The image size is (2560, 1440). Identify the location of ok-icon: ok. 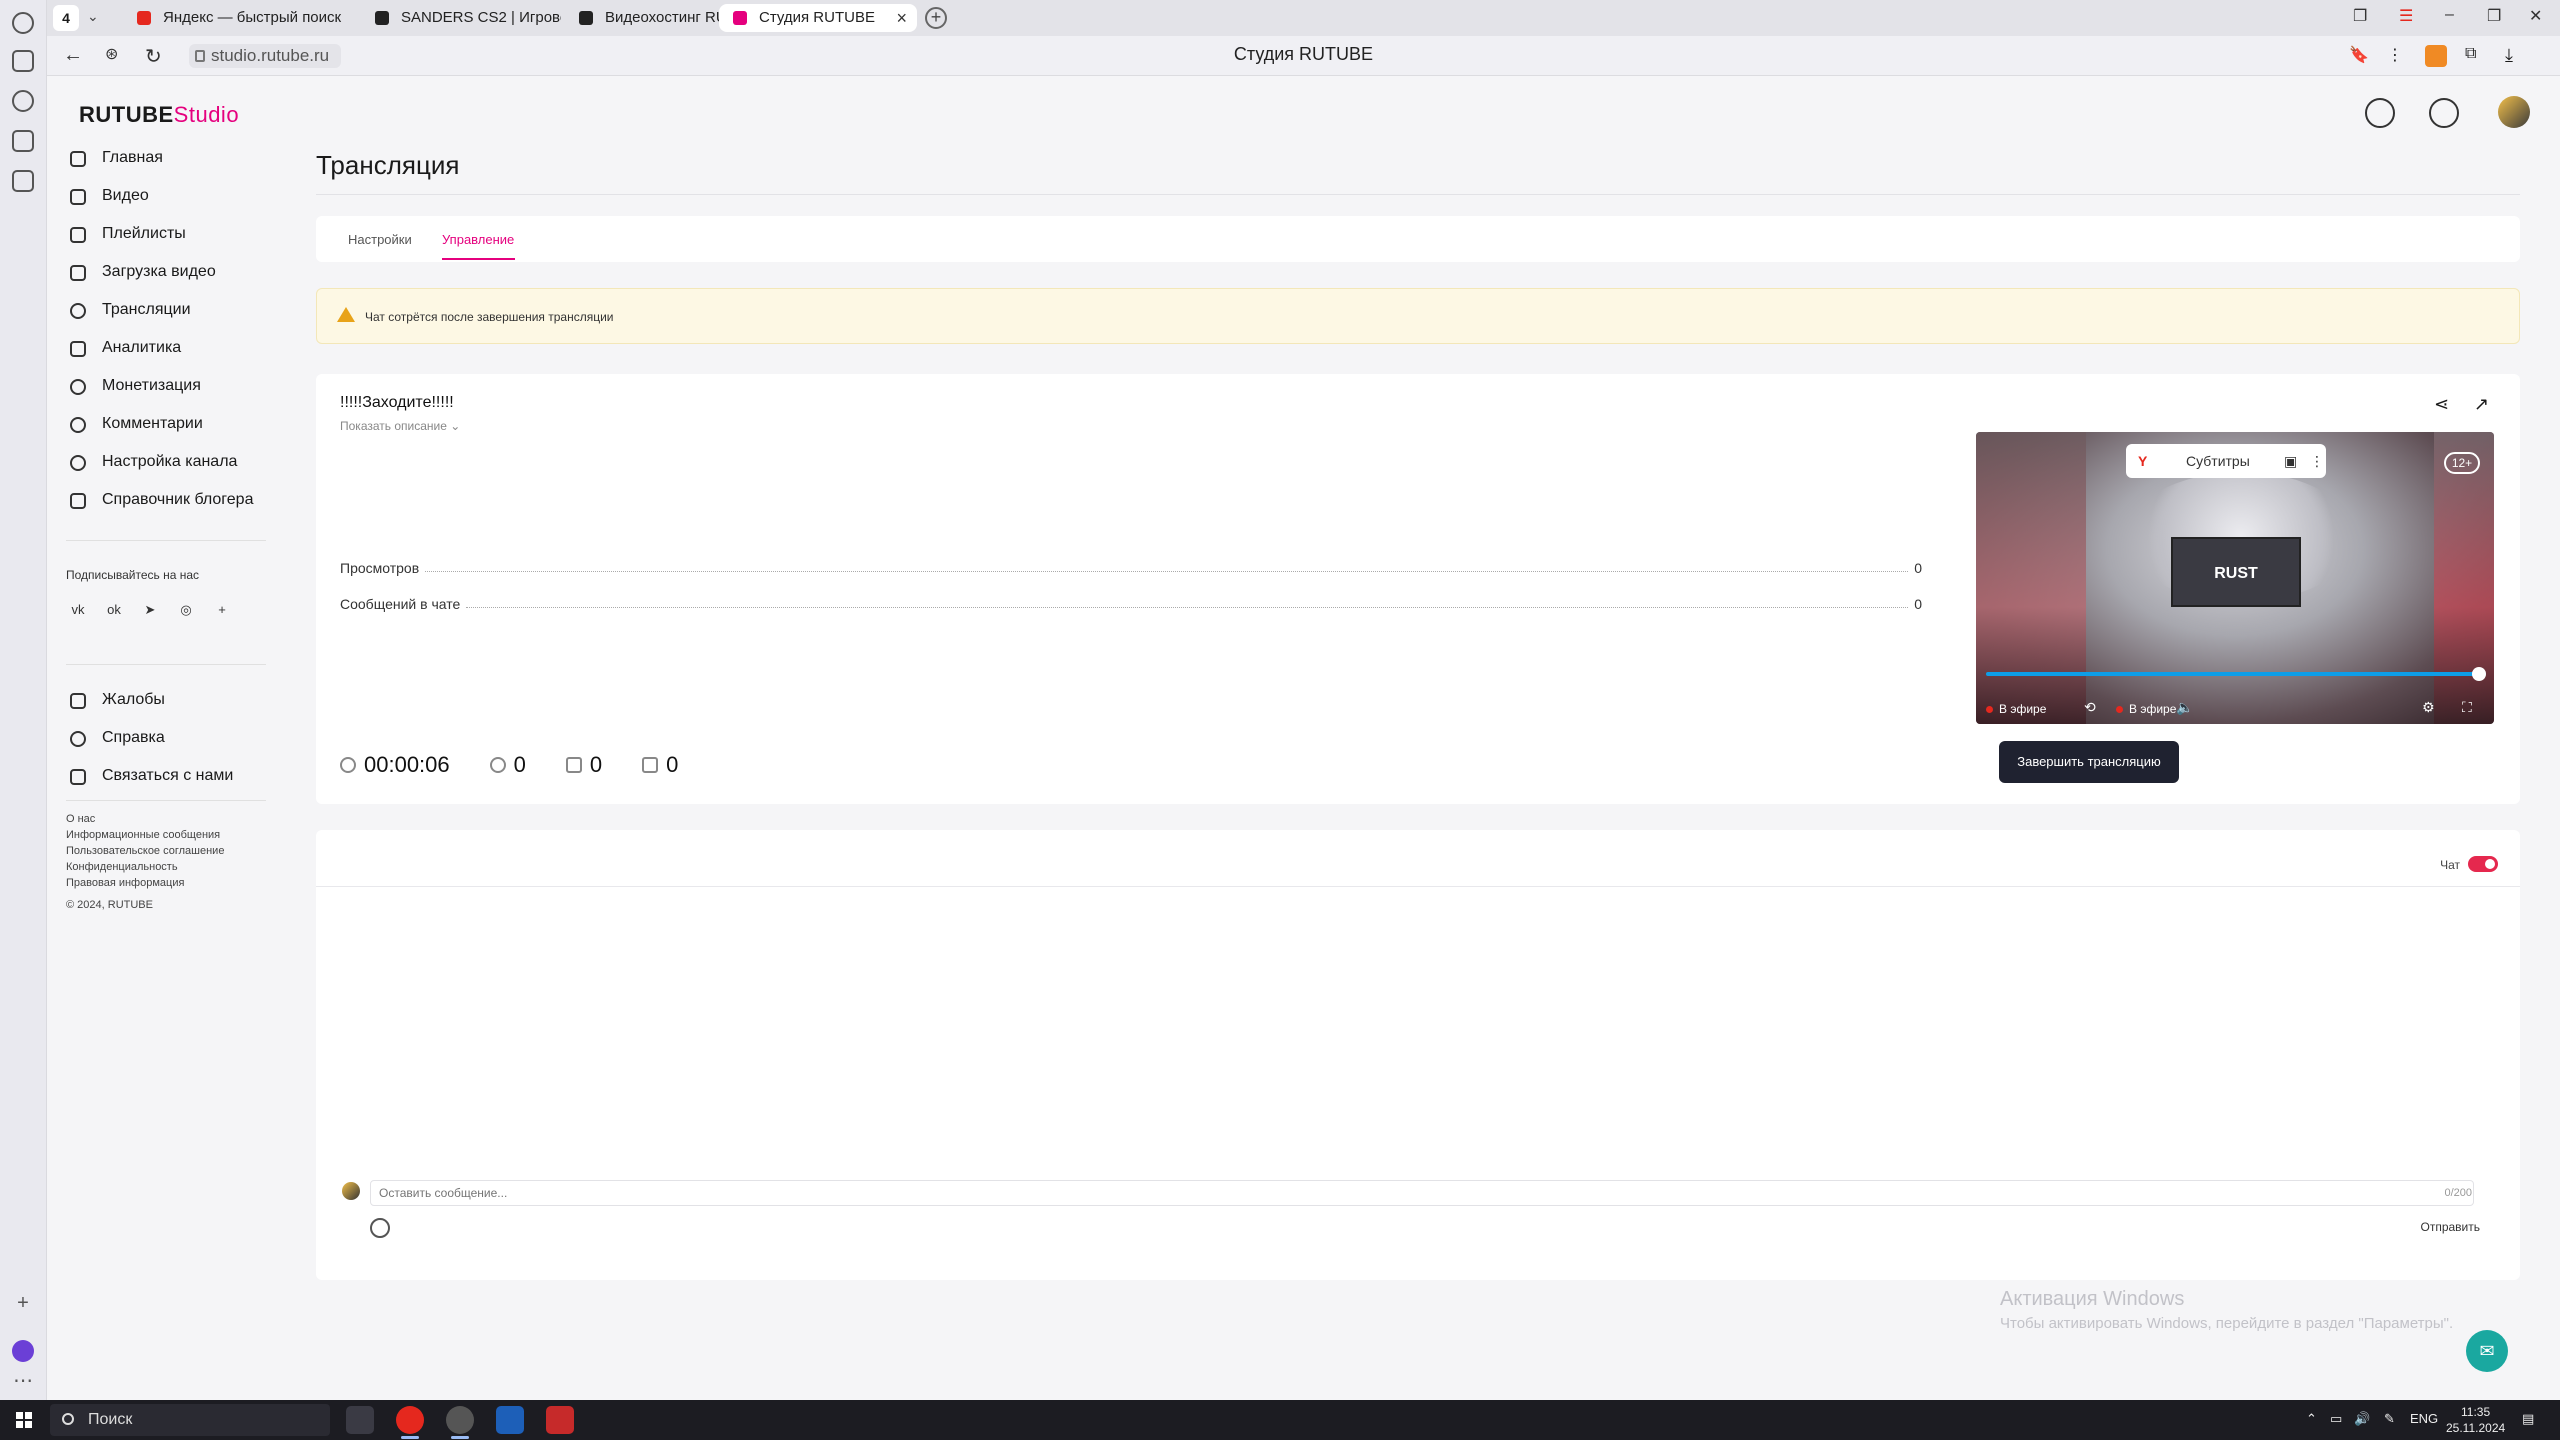
(114, 610).